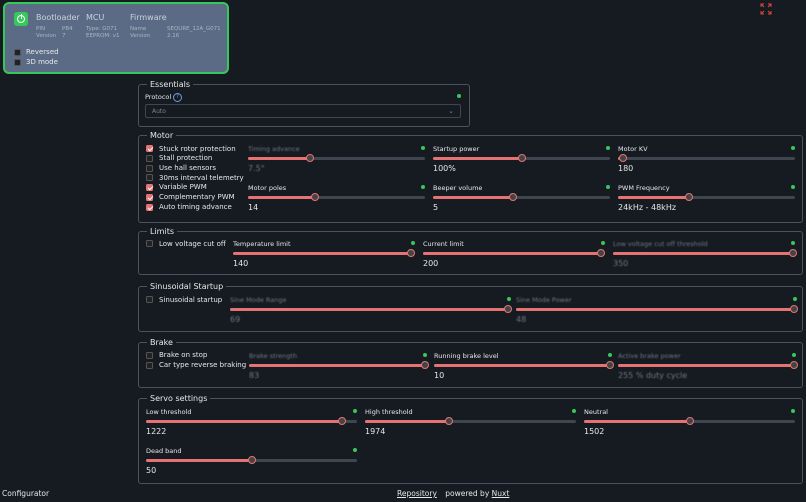 The width and height of the screenshot is (806, 502). I want to click on pwm-frequency-slider: PWM Frequency 24kHz - 48kHz, so click(706, 199).